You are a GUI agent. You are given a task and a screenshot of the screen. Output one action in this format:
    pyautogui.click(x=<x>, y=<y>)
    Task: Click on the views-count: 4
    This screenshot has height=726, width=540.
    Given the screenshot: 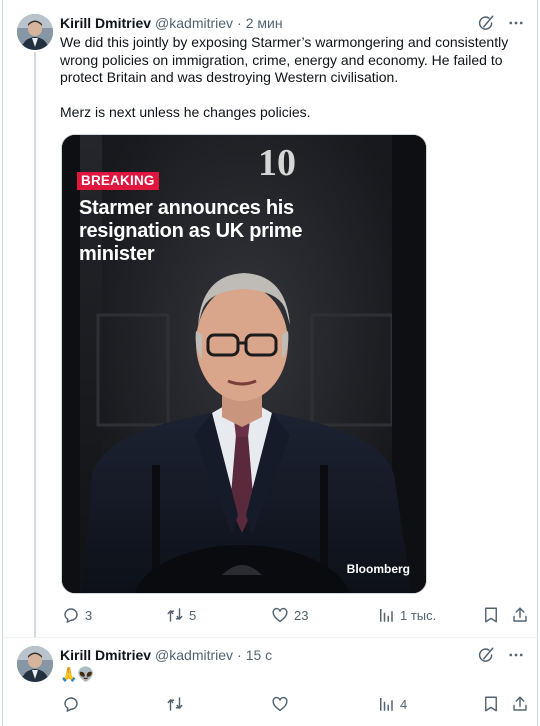 What is the action you would take?
    pyautogui.click(x=404, y=704)
    